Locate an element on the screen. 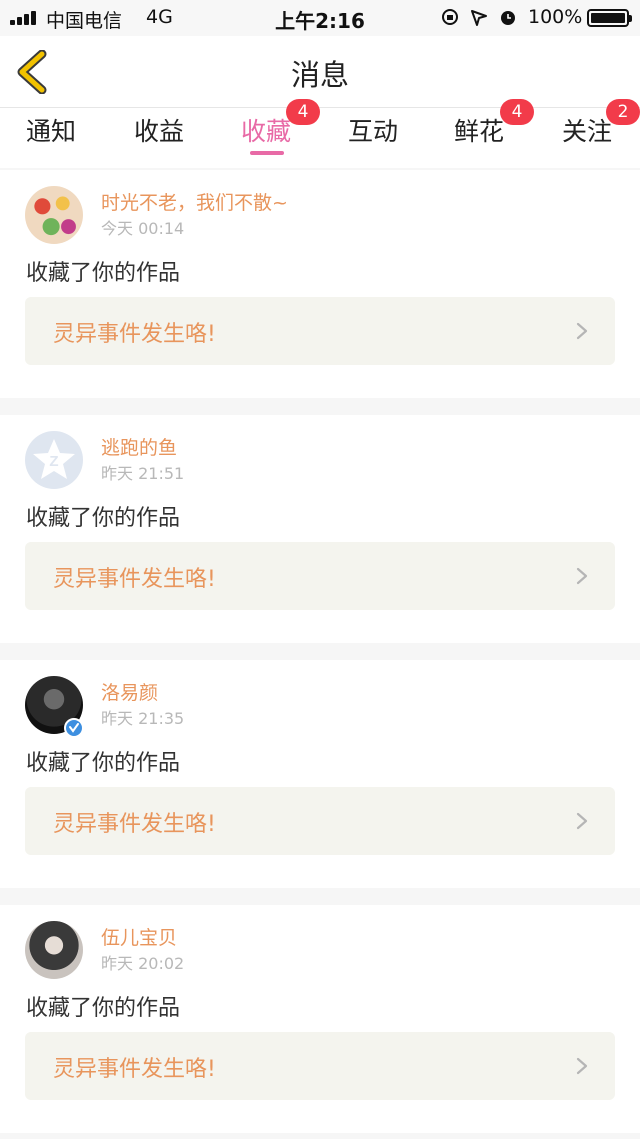 This screenshot has height=1139, width=640. svg-text: Z is located at coordinates (53, 461).